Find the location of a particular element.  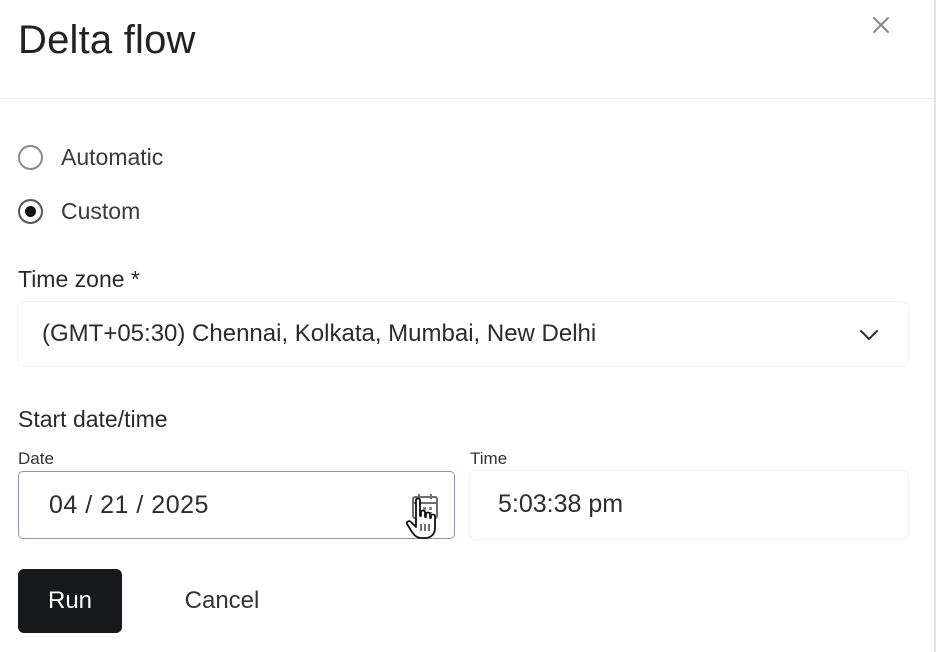

cancel-button: Cancel is located at coordinates (222, 601).